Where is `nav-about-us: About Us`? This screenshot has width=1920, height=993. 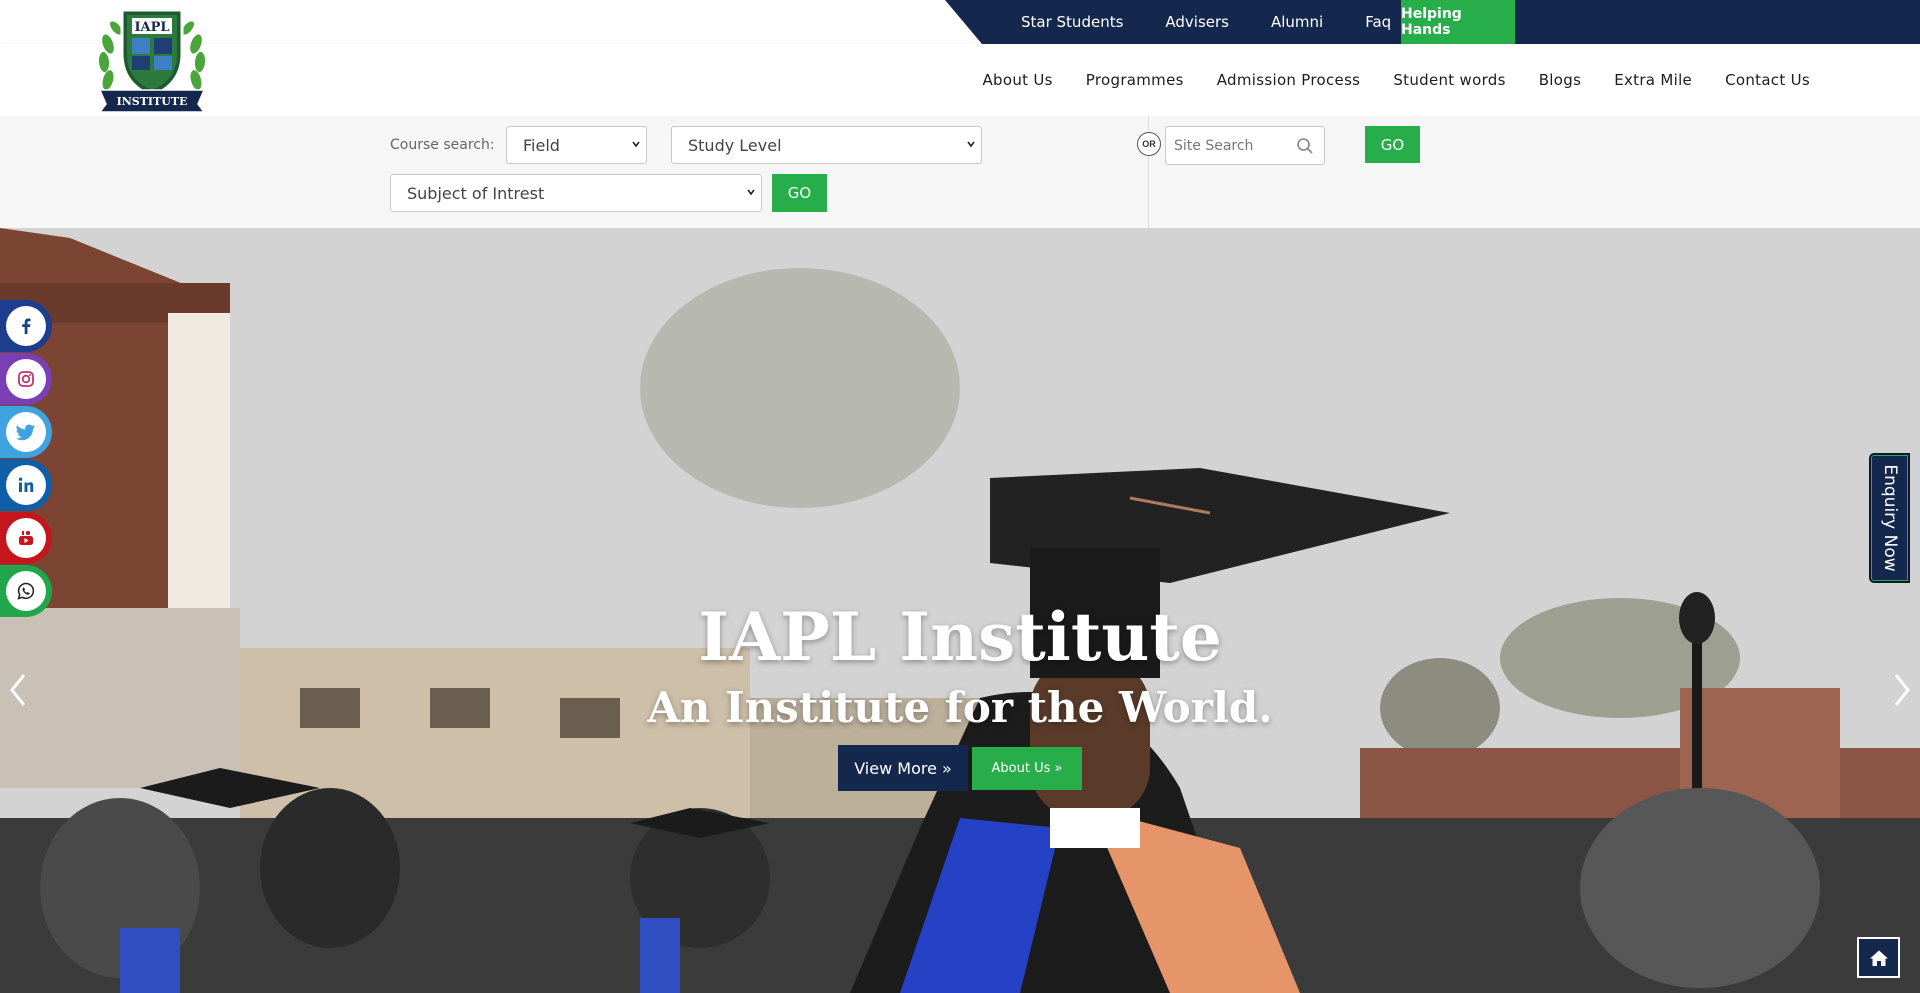 nav-about-us: About Us is located at coordinates (1017, 80).